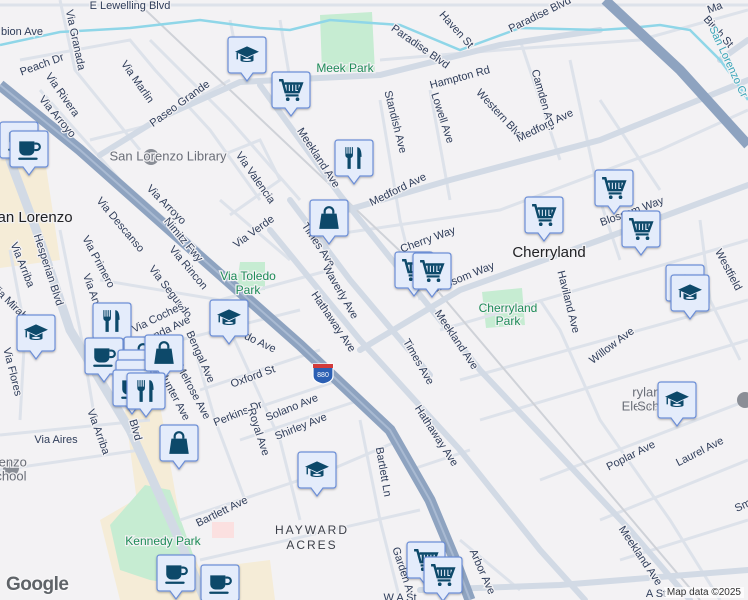  What do you see at coordinates (354, 162) in the screenshot?
I see `restaurant-marker` at bounding box center [354, 162].